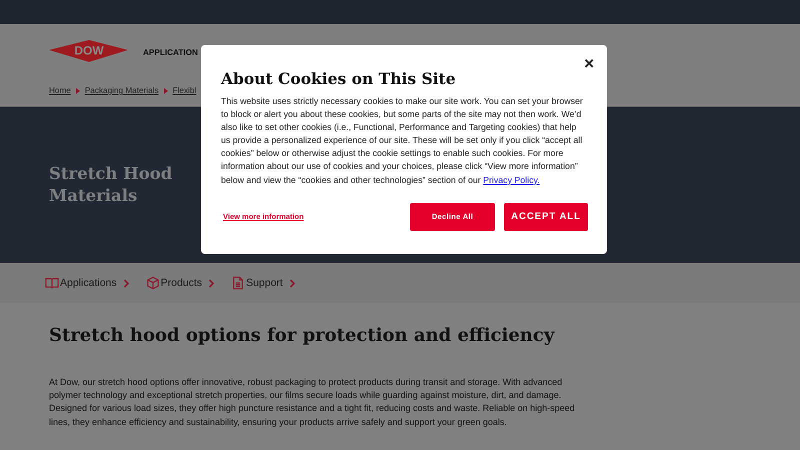  What do you see at coordinates (60, 90) in the screenshot?
I see `breadcrumb-link: Home` at bounding box center [60, 90].